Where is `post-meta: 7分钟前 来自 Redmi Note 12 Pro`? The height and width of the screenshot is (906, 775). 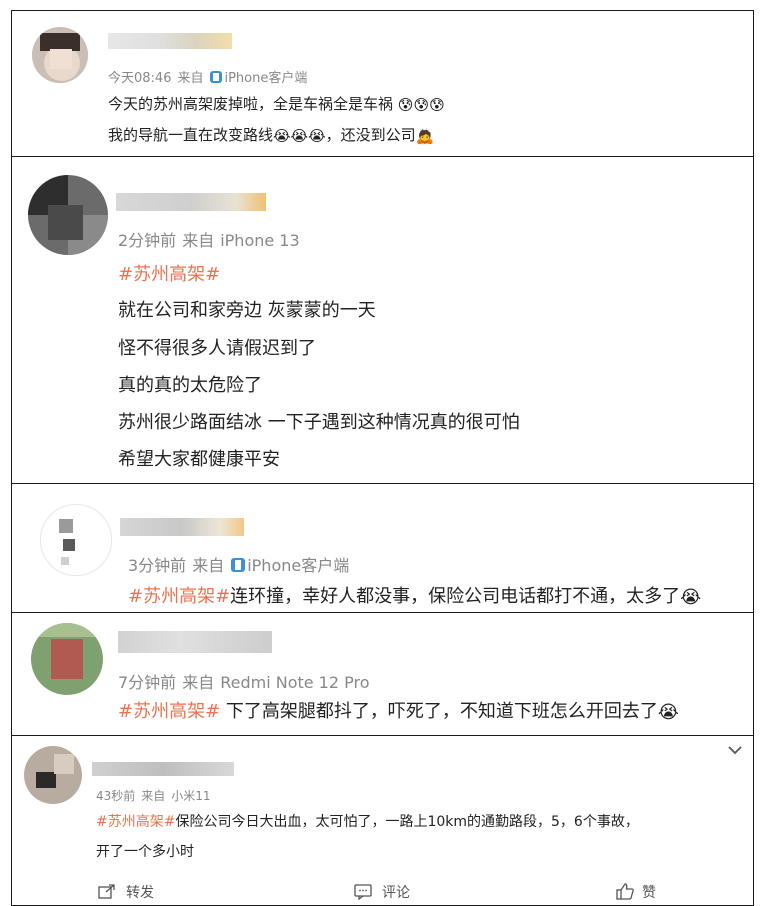 post-meta: 7分钟前 来自 Redmi Note 12 Pro is located at coordinates (247, 681).